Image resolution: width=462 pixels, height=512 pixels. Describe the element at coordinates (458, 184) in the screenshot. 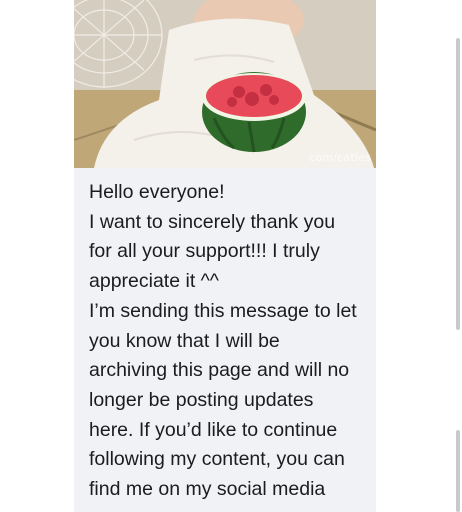

I see `scrollbar-thumb` at that location.